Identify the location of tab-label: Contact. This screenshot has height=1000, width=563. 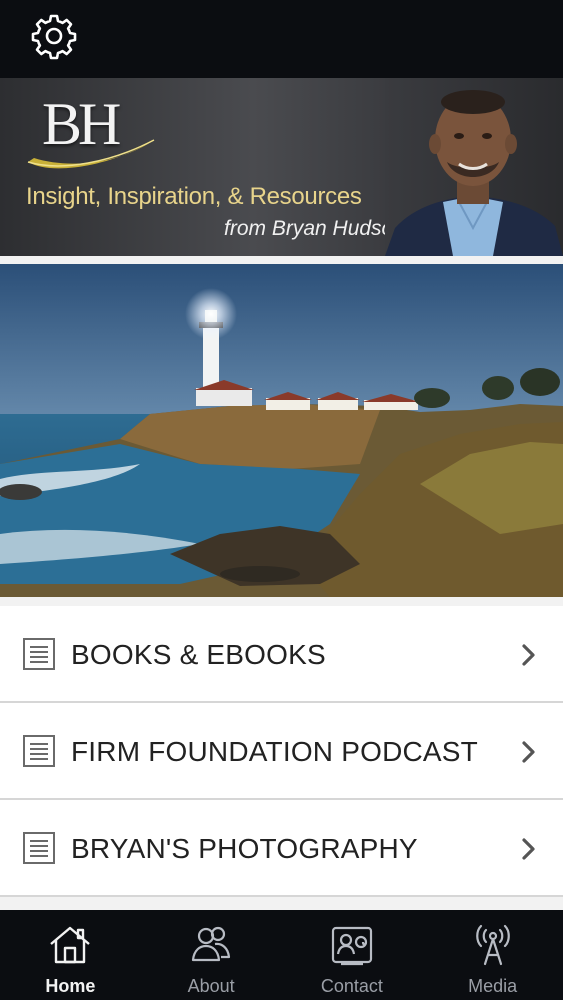
(351, 986).